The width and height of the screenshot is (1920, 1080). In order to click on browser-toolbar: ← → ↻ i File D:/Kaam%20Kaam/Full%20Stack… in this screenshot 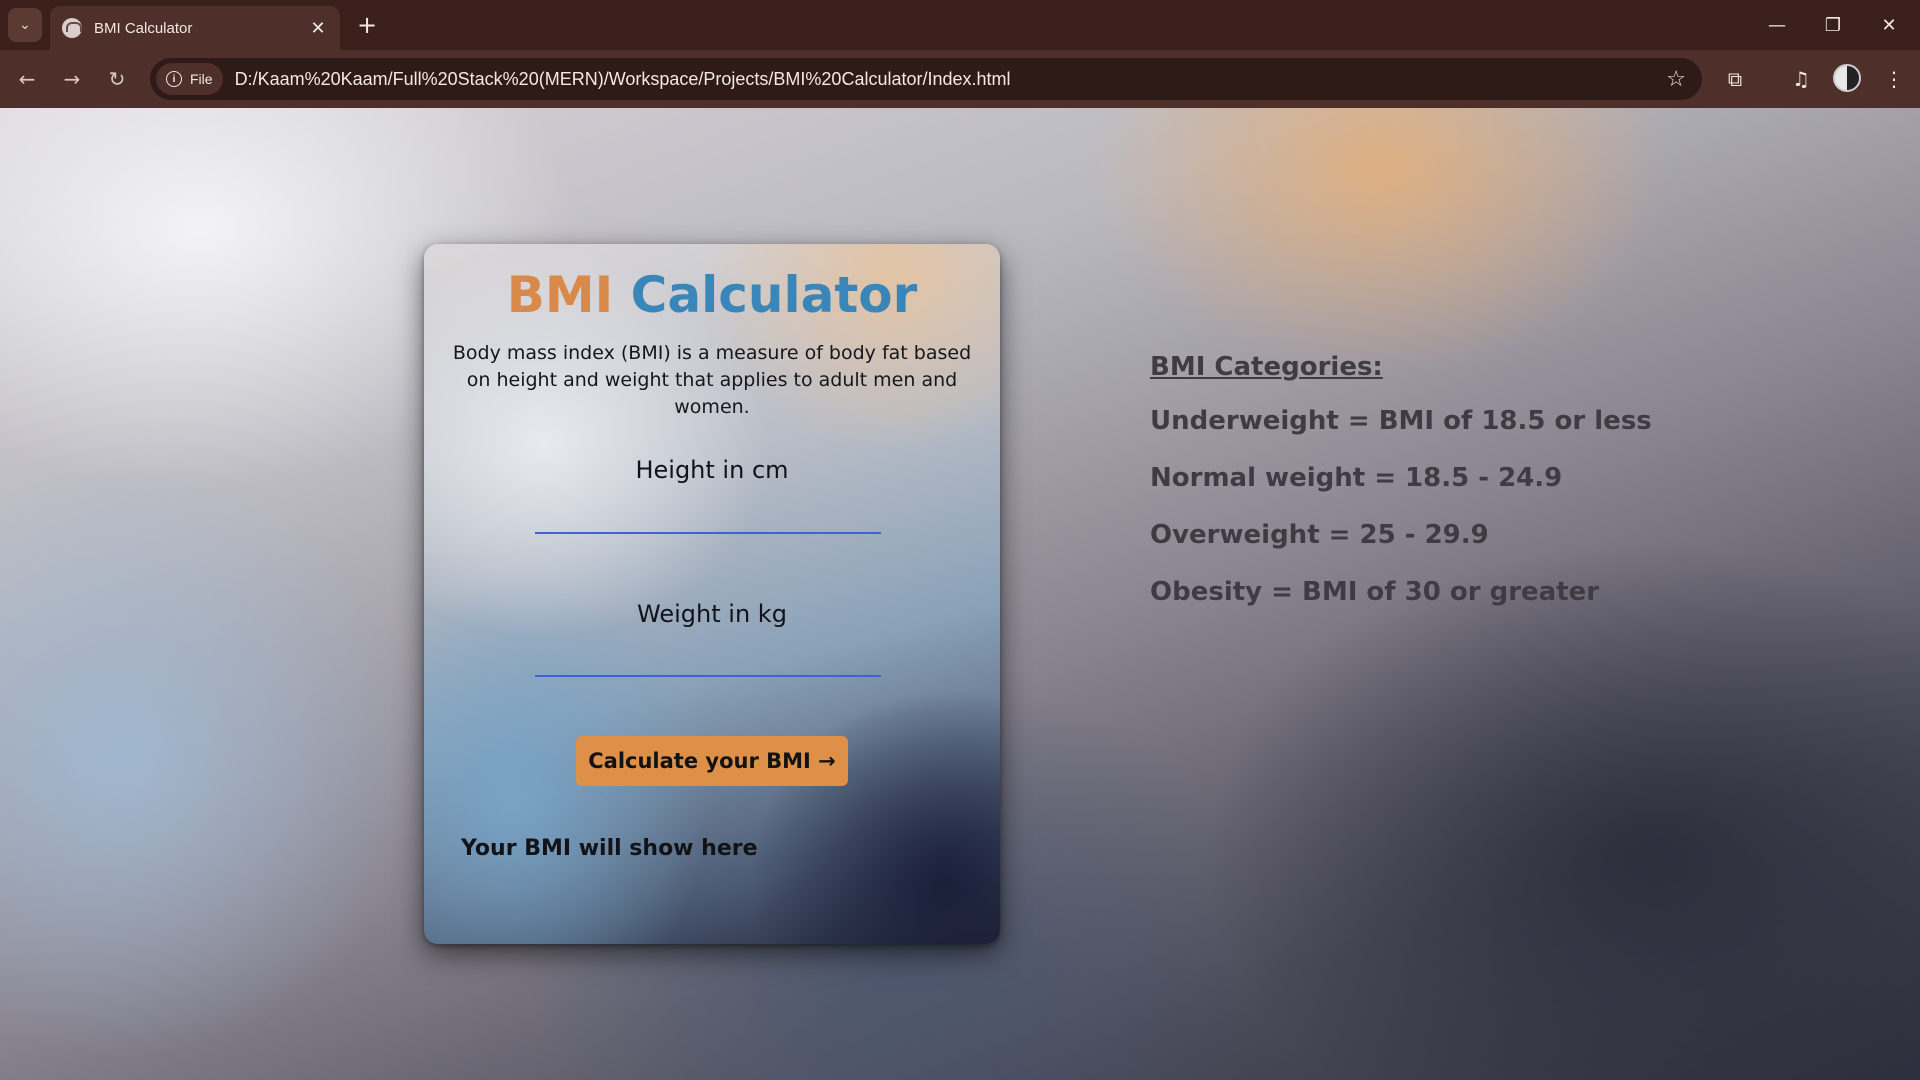, I will do `click(960, 79)`.